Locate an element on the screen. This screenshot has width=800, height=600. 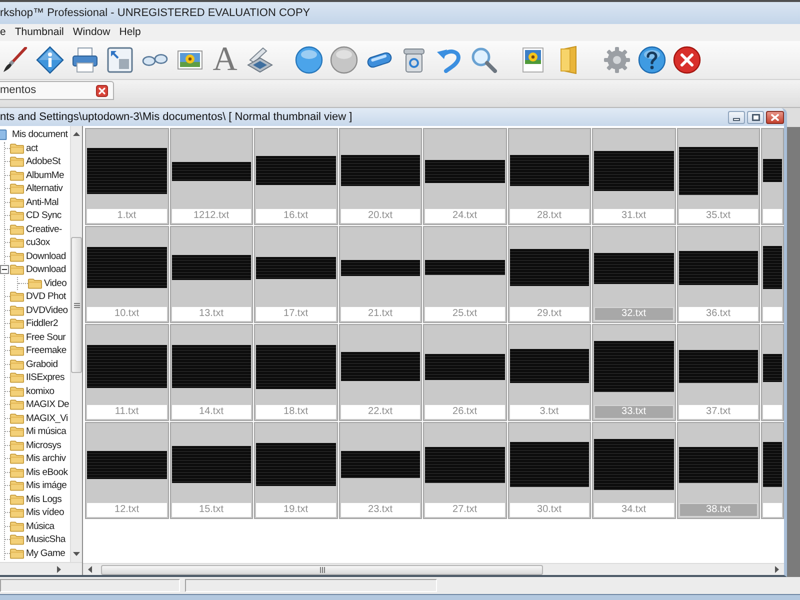
help-icon is located at coordinates (652, 60).